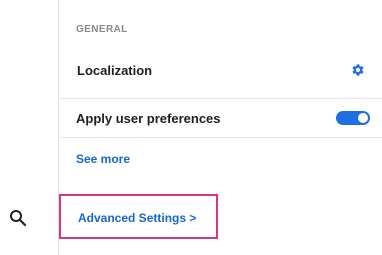 This screenshot has height=255, width=382. What do you see at coordinates (363, 118) in the screenshot?
I see `toggle-knob` at bounding box center [363, 118].